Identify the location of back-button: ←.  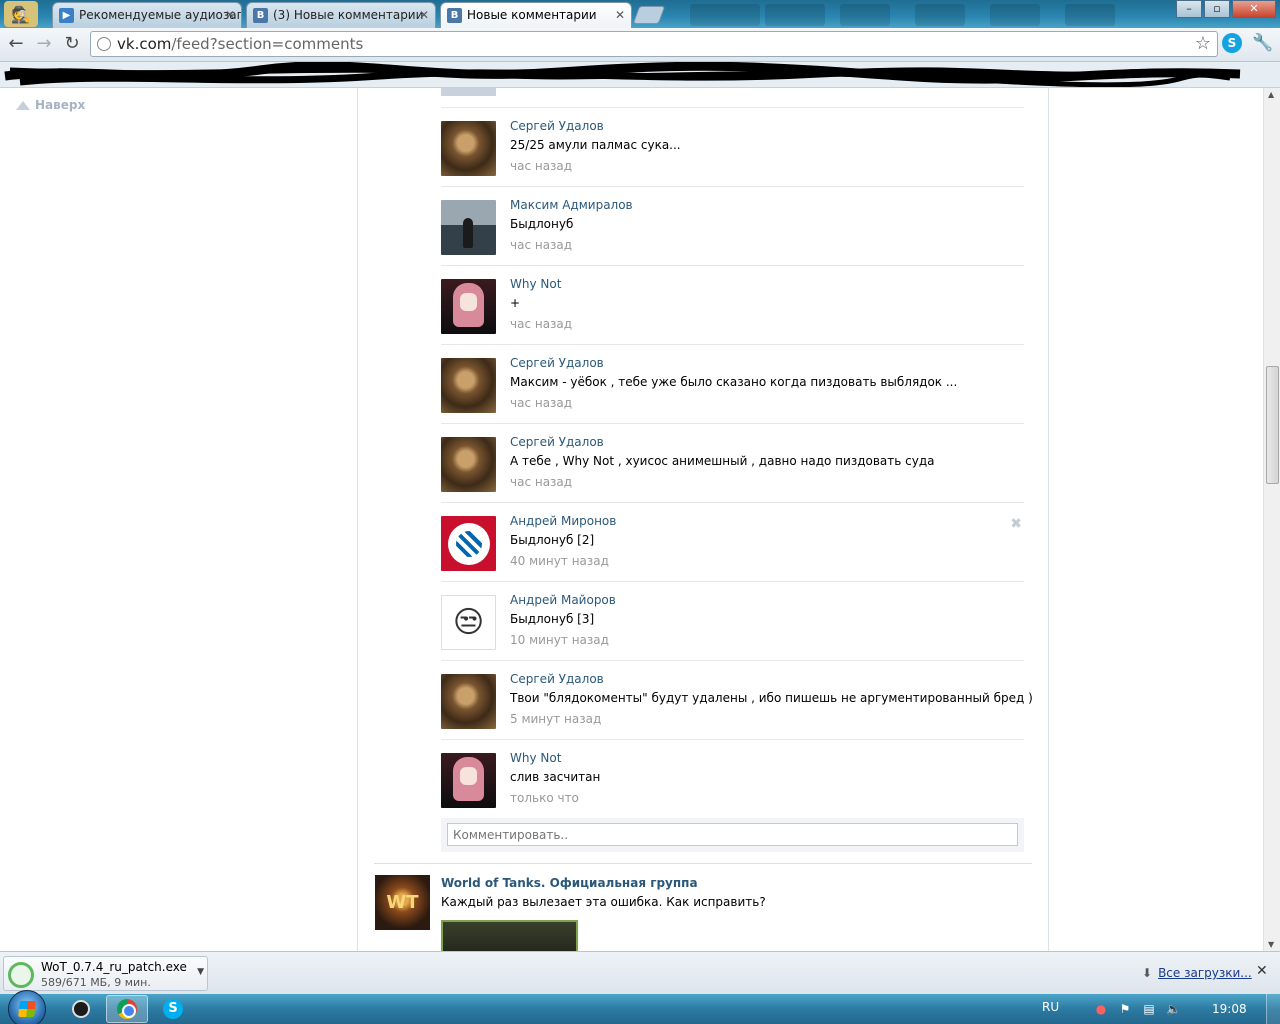
(16, 45).